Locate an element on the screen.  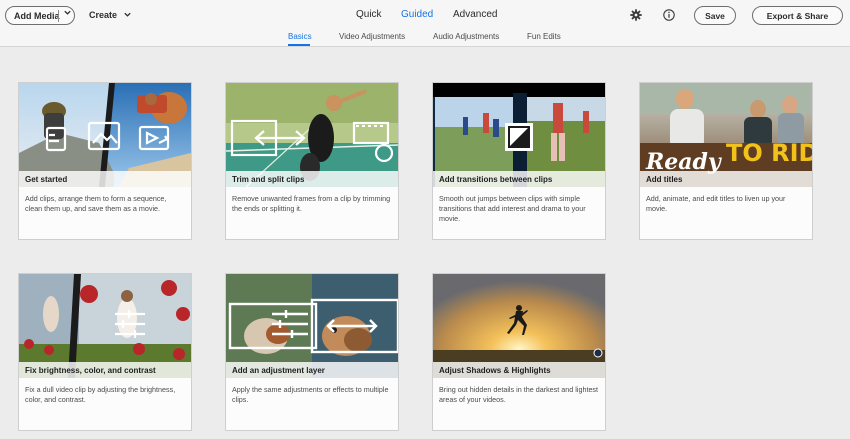
card-title: Trim and split clips is located at coordinates (312, 179).